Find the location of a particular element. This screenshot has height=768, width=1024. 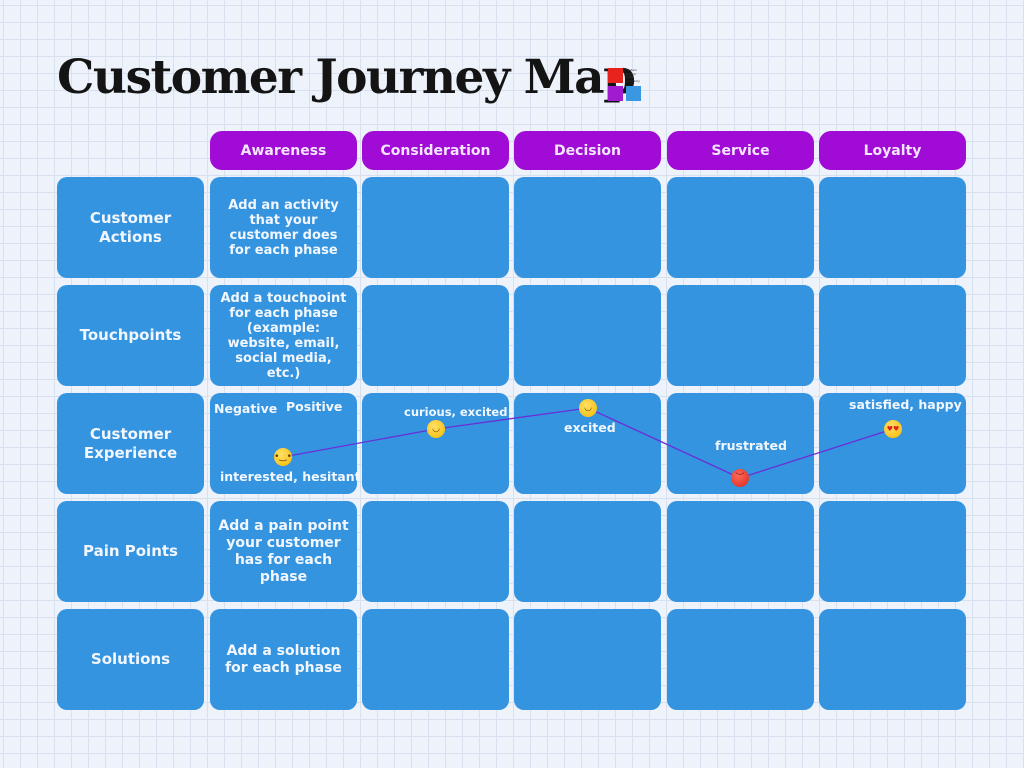

phase-header-consideration: Consideration is located at coordinates (435, 150).